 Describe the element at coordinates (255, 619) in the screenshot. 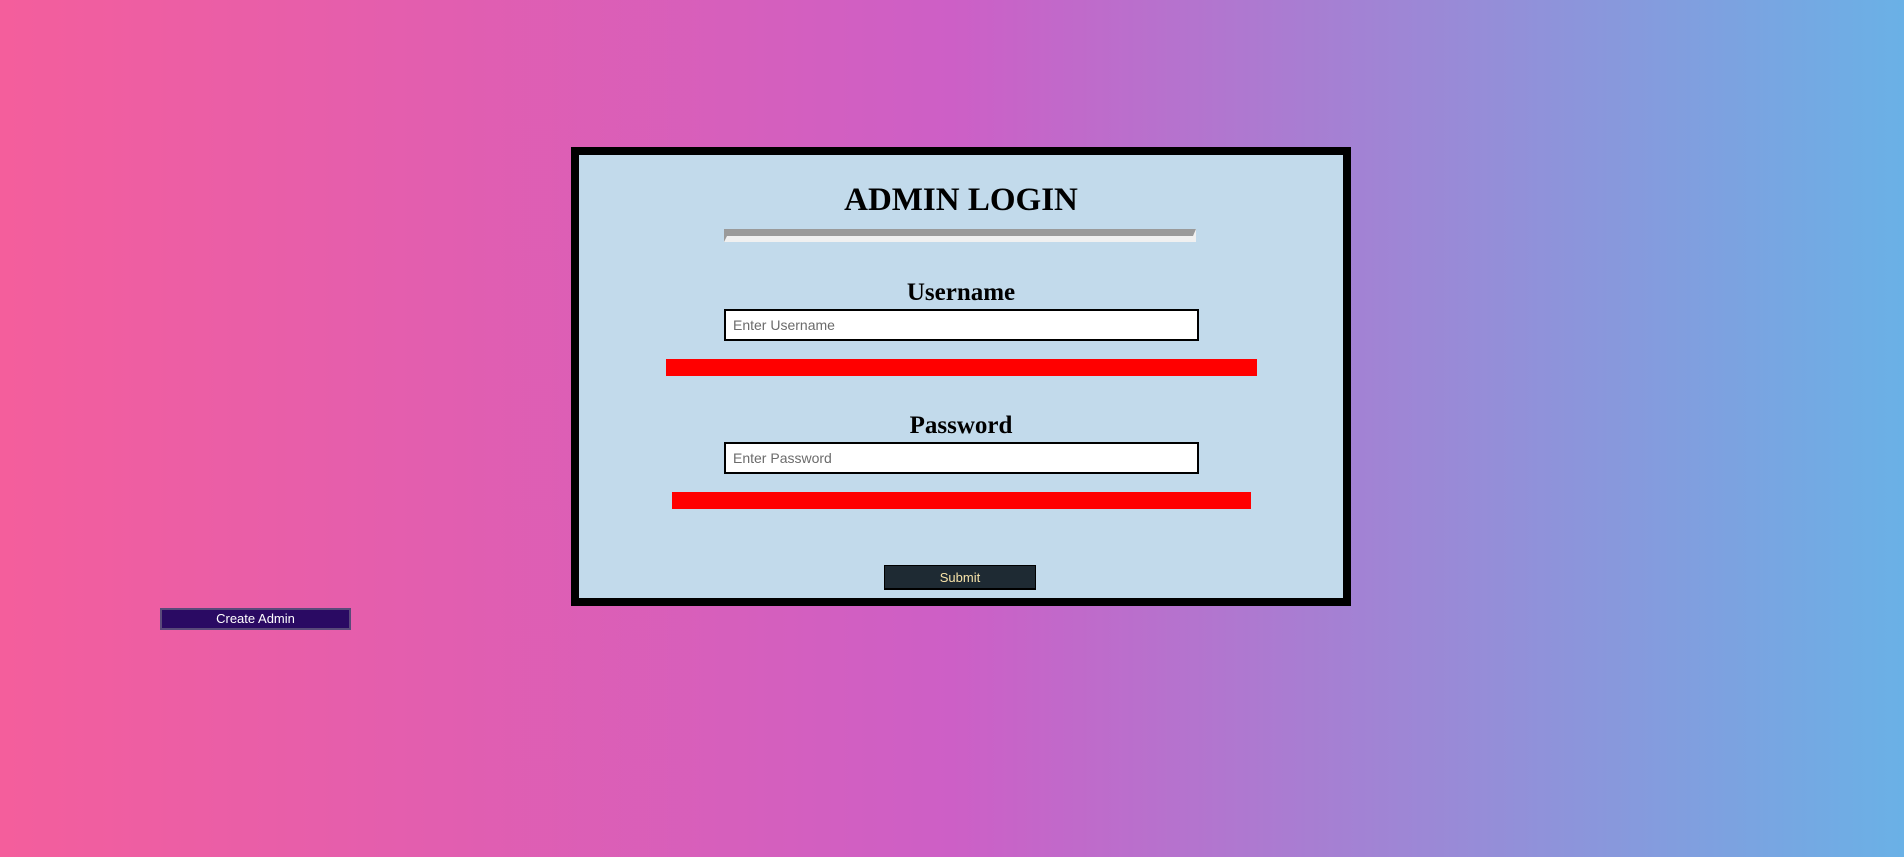

I see `create-admin-button: Create Admin` at that location.